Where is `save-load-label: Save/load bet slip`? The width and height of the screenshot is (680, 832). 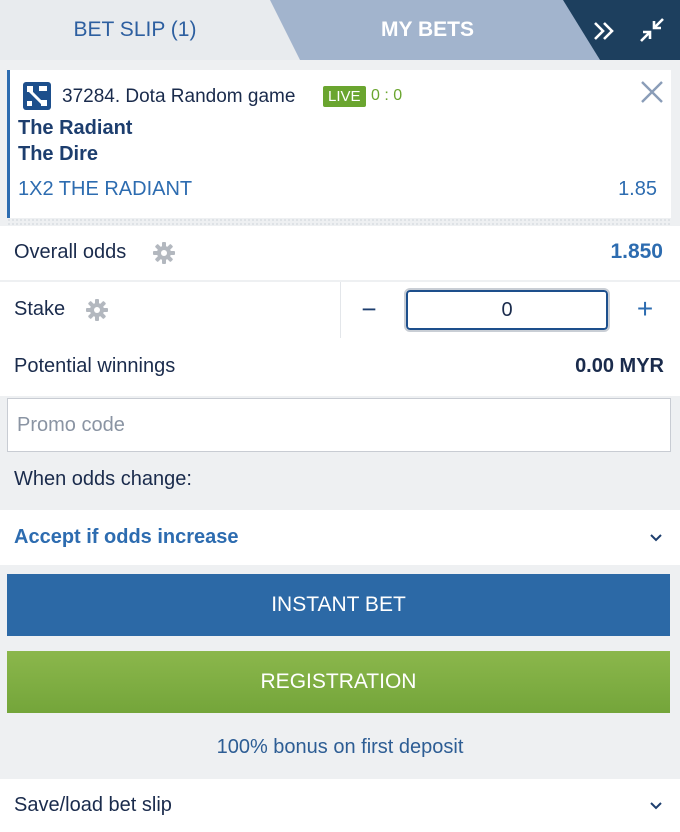 save-load-label: Save/load bet slip is located at coordinates (93, 805).